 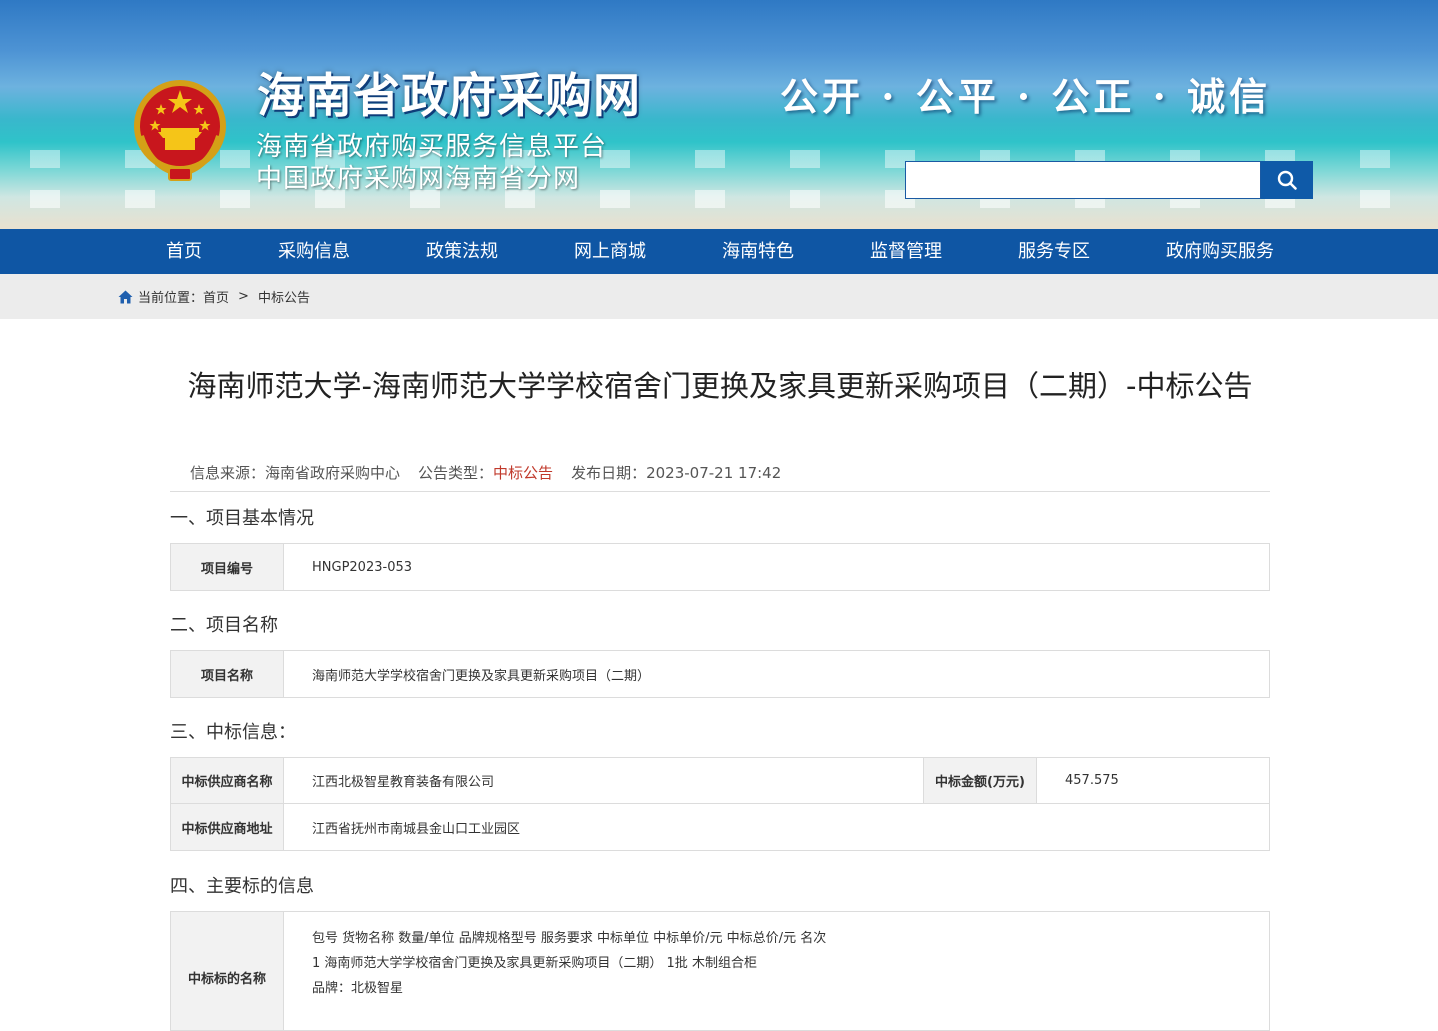 I want to click on project-no-table: 项目编号 HNGP2023-053, so click(x=720, y=567).